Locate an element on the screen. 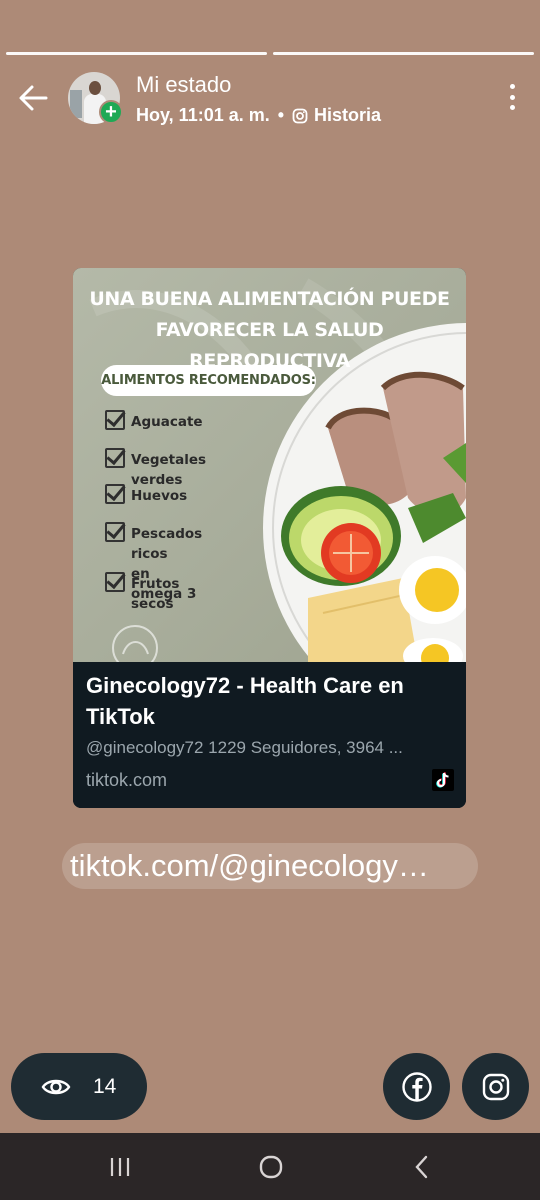 This screenshot has height=1200, width=540. tiktok-icon is located at coordinates (443, 780).